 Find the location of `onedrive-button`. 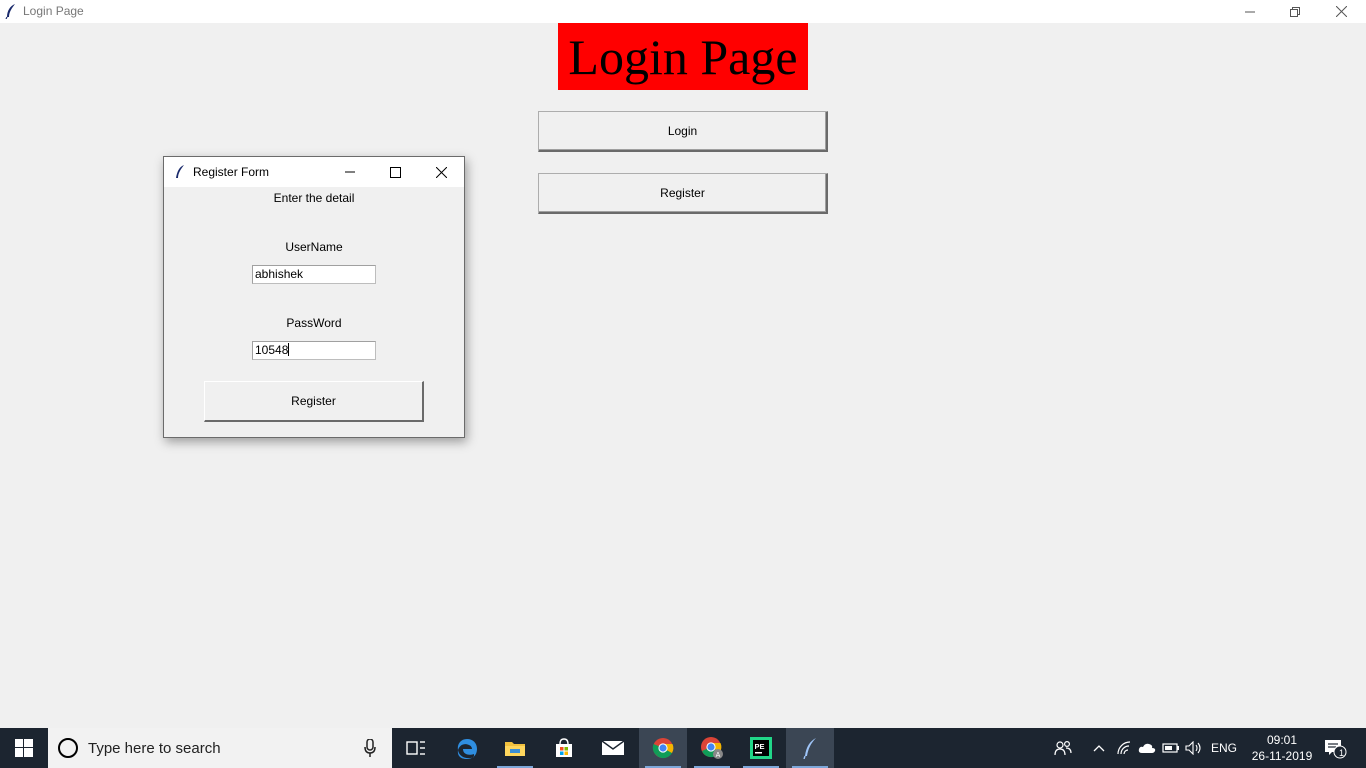

onedrive-button is located at coordinates (1147, 748).